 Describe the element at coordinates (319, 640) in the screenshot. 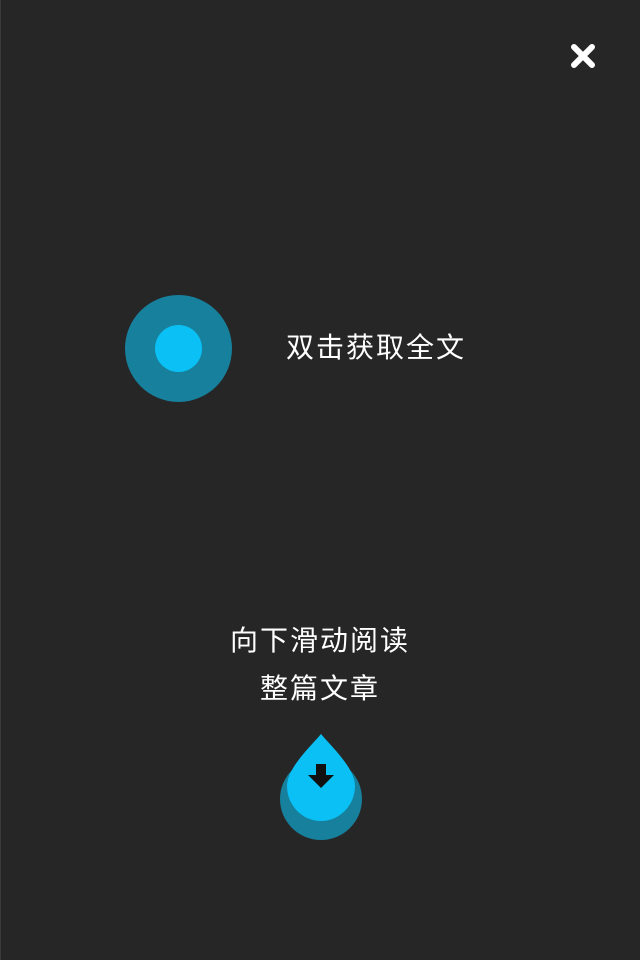

I see `scroll-hint-line-1: 向下滑动阅读` at that location.